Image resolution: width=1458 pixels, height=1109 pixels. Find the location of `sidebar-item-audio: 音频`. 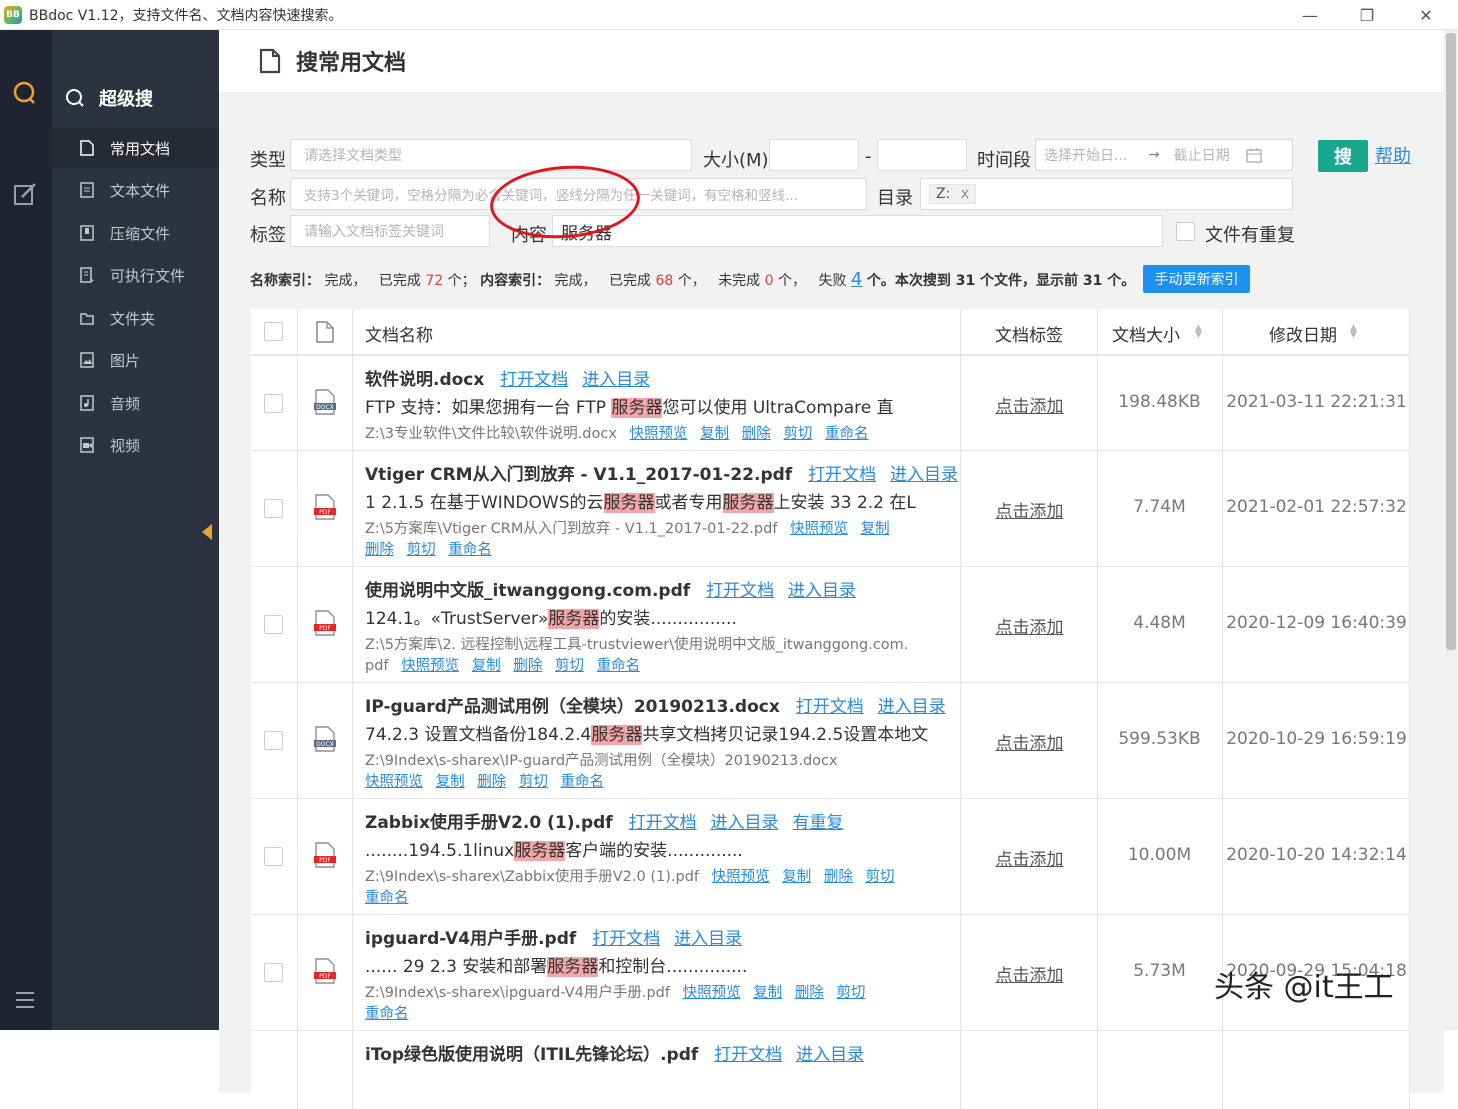

sidebar-item-audio: 音频 is located at coordinates (135, 403).